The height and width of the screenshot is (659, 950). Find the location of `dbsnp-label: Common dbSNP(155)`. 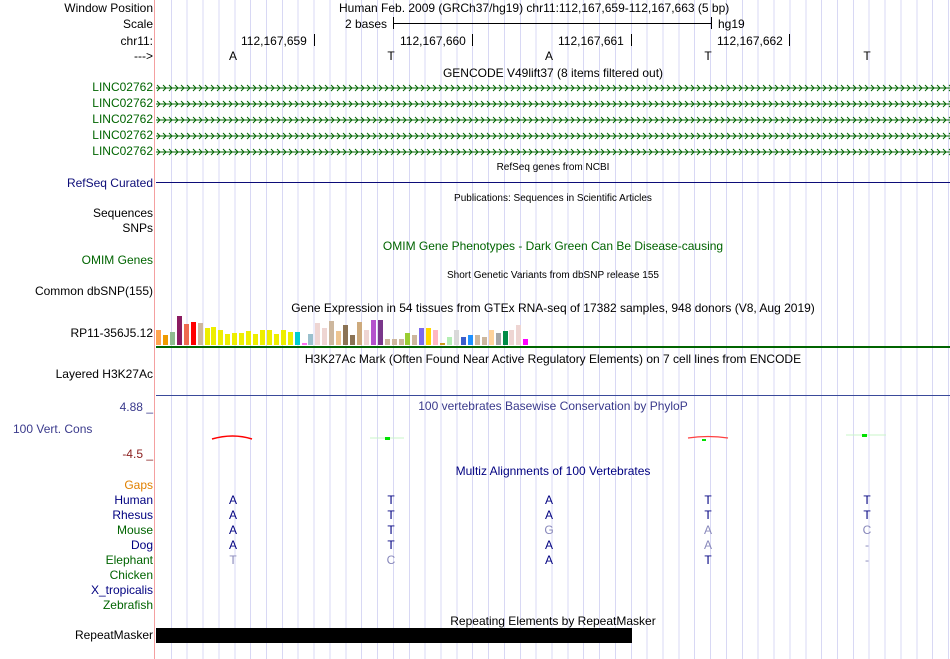

dbsnp-label: Common dbSNP(155) is located at coordinates (94, 291).